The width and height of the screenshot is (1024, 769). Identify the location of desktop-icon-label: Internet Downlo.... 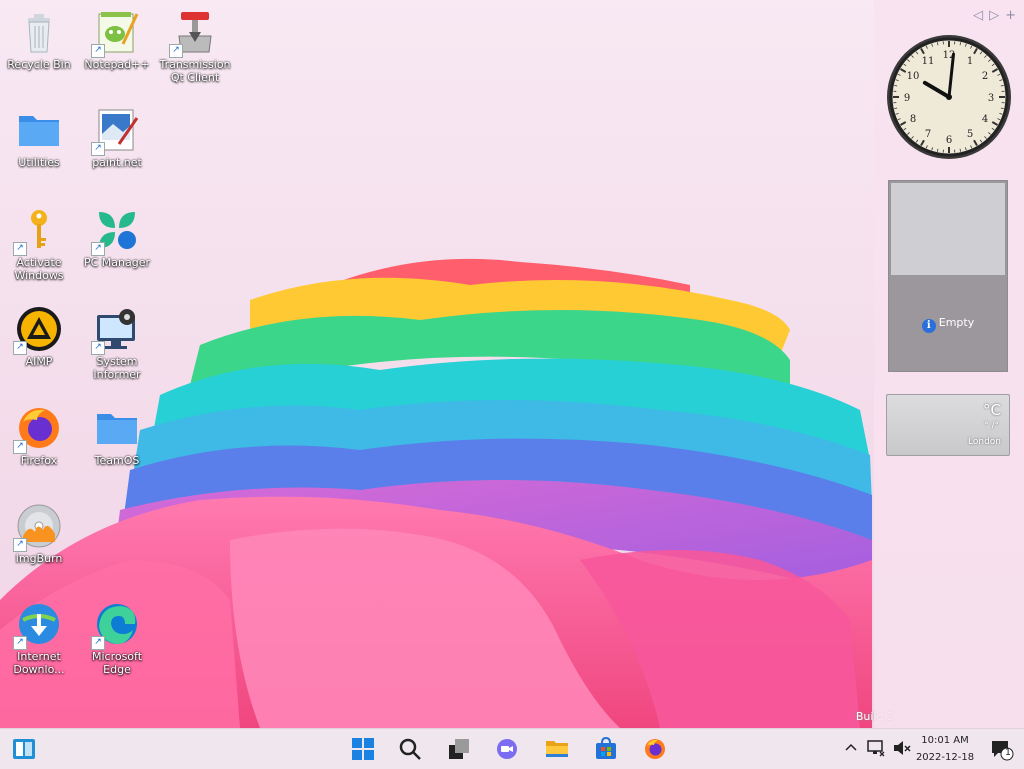
(39, 663).